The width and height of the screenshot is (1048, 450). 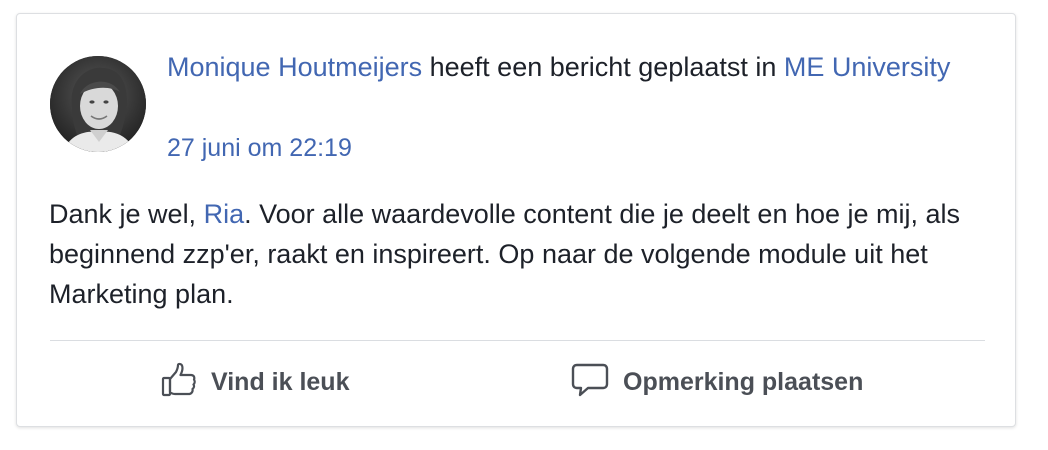 What do you see at coordinates (179, 382) in the screenshot?
I see `thumbs-up-icon` at bounding box center [179, 382].